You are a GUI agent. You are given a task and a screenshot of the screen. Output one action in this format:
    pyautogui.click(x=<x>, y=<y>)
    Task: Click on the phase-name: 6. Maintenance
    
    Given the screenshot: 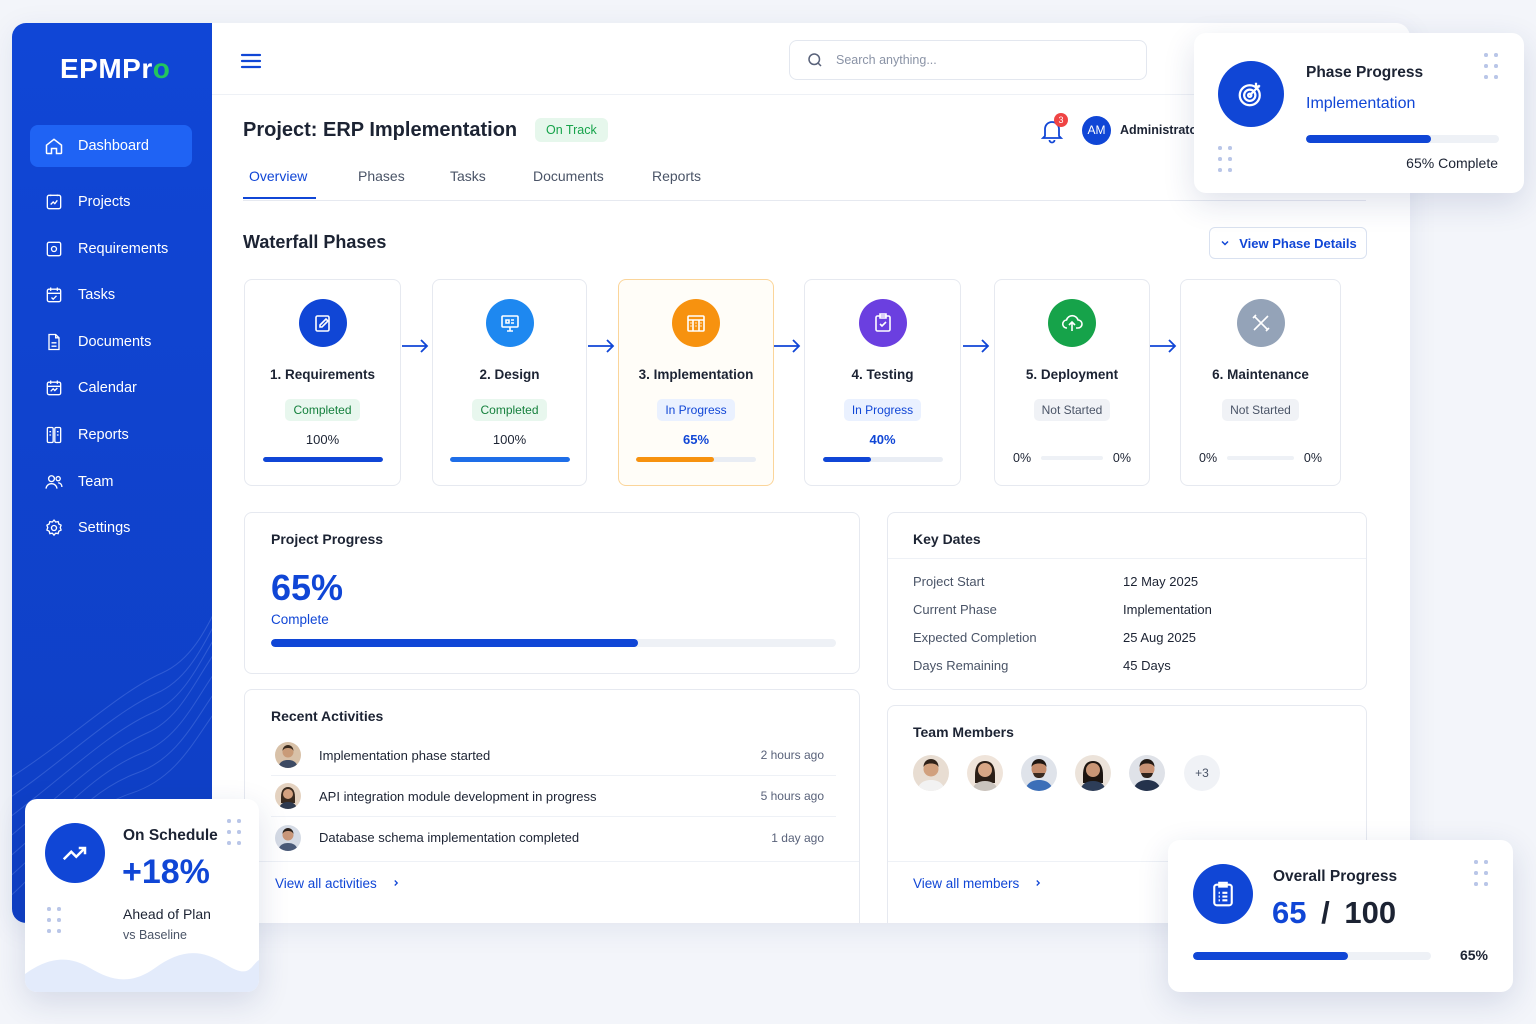 What is the action you would take?
    pyautogui.click(x=1260, y=374)
    